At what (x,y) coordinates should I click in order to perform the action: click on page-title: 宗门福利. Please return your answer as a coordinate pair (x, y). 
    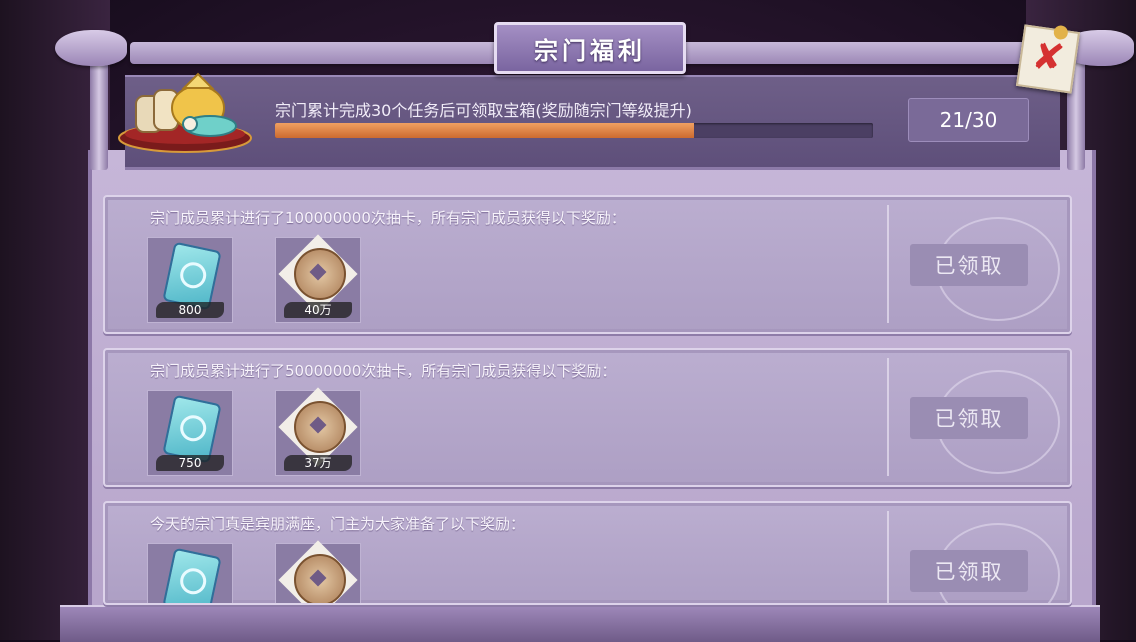
    Looking at the image, I should click on (590, 48).